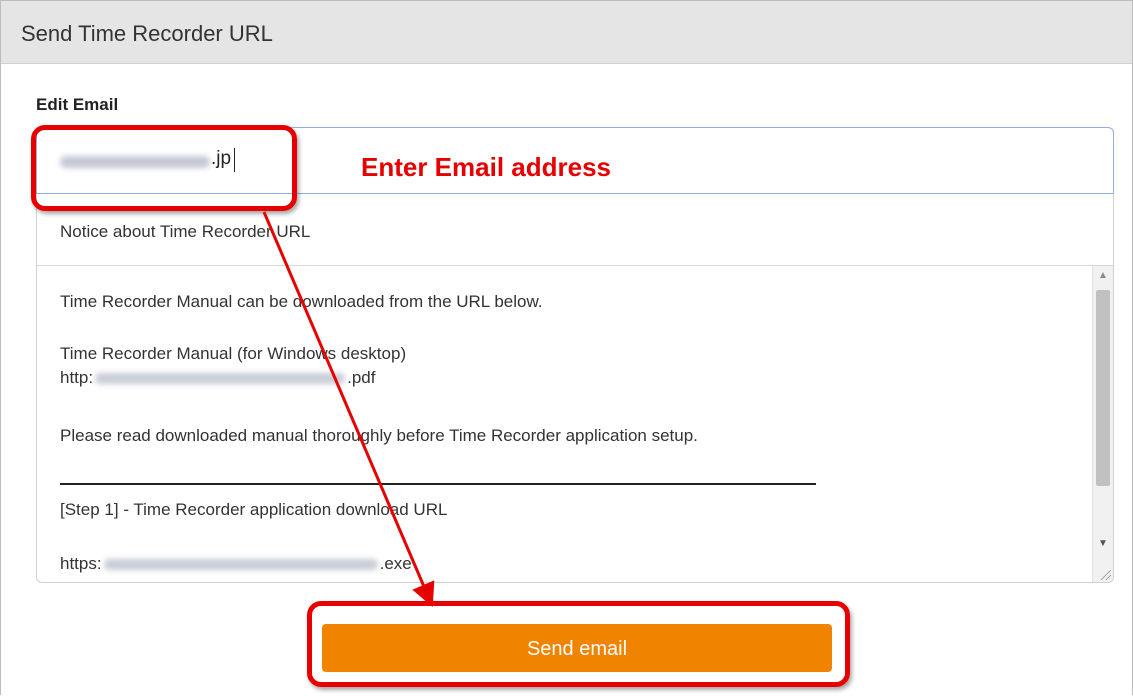  Describe the element at coordinates (1103, 544) in the screenshot. I see `scroll-down-arrow-icon: ▼` at that location.